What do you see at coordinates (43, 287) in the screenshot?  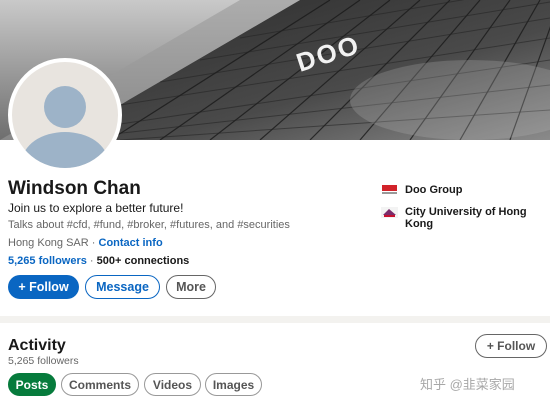 I see `follow-button: + Follow` at bounding box center [43, 287].